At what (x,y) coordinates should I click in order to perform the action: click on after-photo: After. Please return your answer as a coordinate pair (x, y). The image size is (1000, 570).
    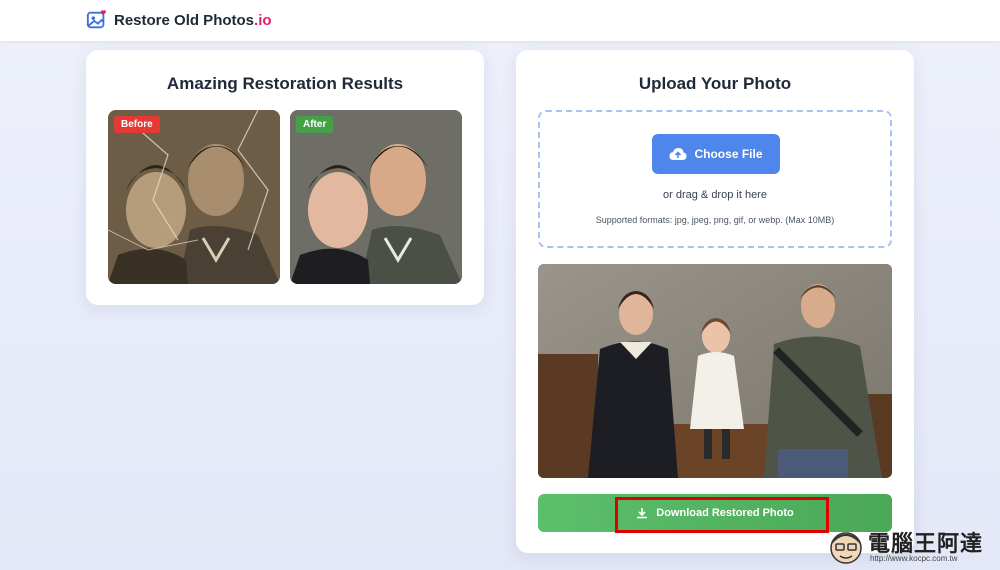
    Looking at the image, I should click on (376, 197).